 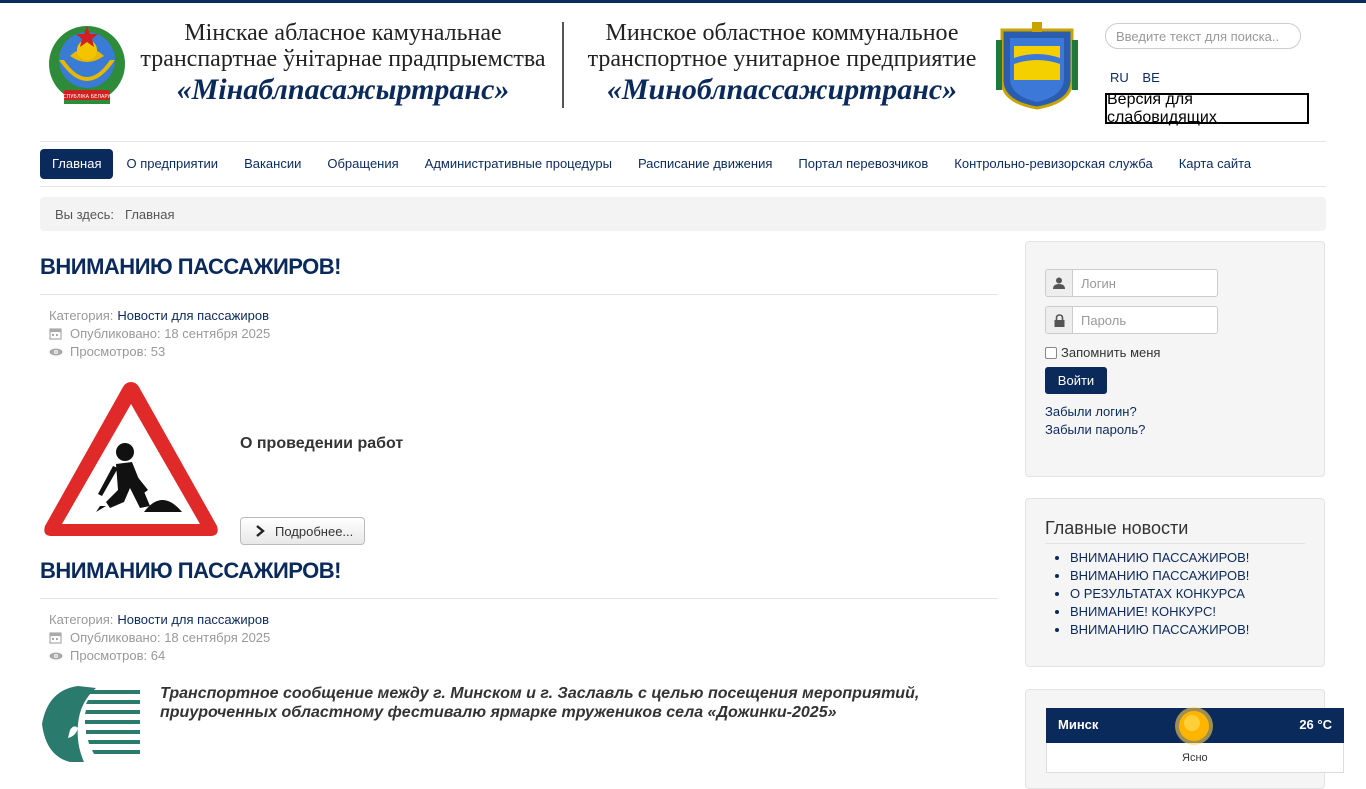 I want to click on org-be-name: «Мінаблпасажыртранс», so click(x=343, y=89).